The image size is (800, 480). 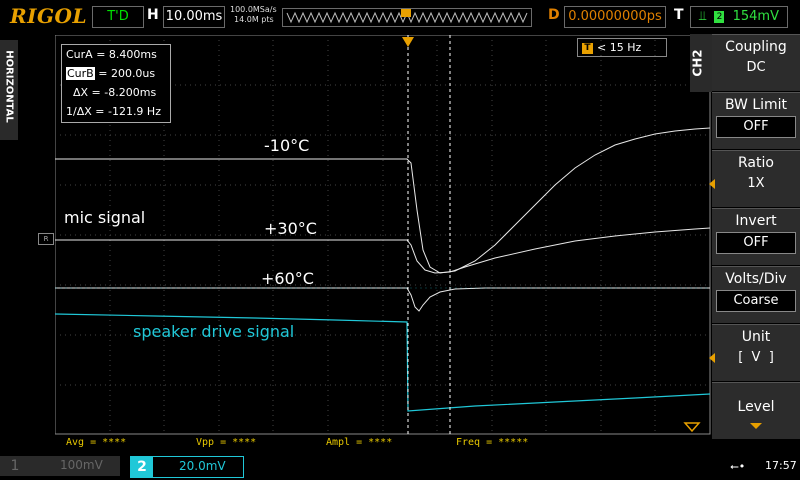 I want to click on horizontal-tab-label: HORIZONTAL, so click(x=9, y=86).